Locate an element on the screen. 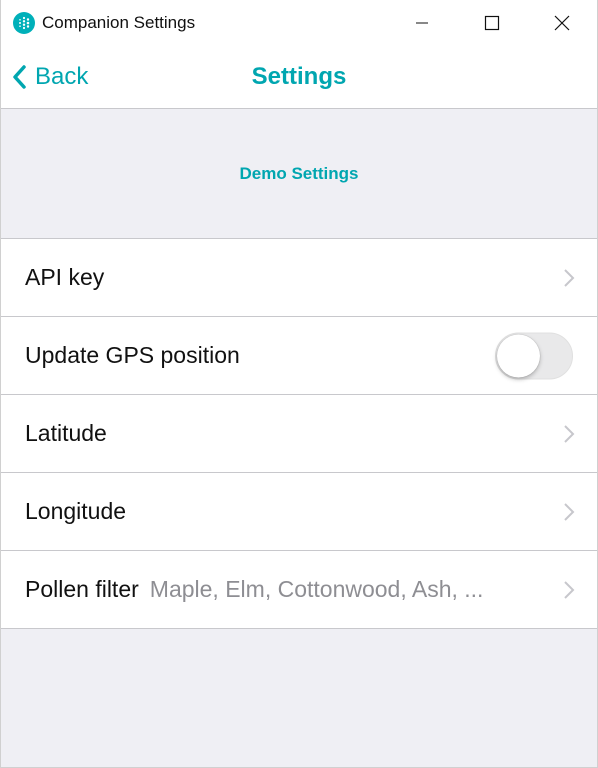  page-title: Settings is located at coordinates (299, 76).